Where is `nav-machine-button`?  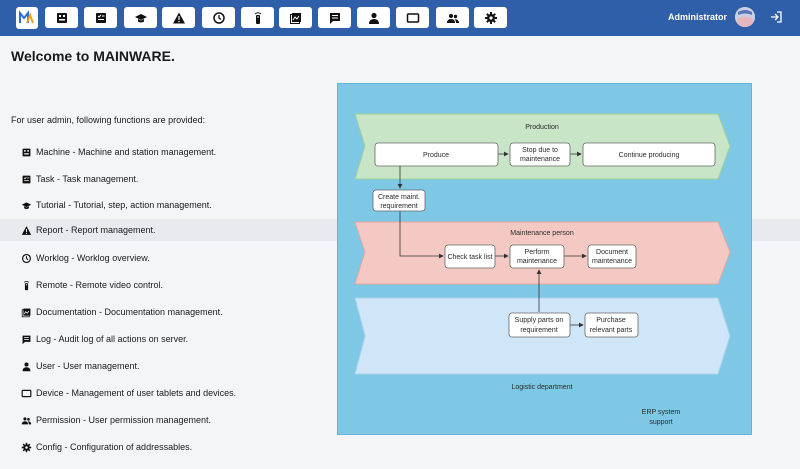
nav-machine-button is located at coordinates (61, 17).